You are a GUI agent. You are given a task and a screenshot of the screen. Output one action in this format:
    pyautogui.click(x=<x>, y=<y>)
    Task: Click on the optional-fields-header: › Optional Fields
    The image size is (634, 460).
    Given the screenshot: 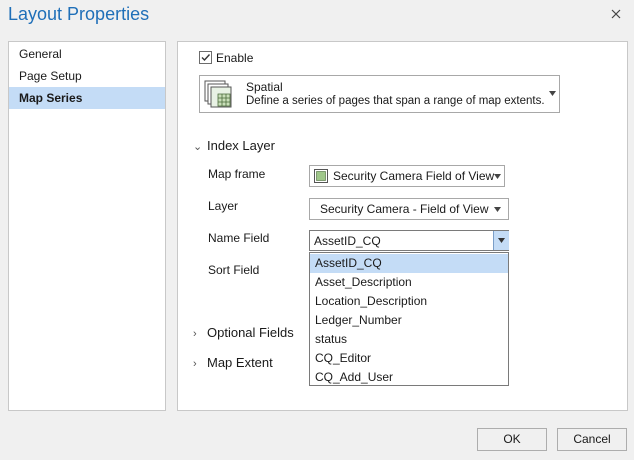 What is the action you would take?
    pyautogui.click(x=243, y=332)
    